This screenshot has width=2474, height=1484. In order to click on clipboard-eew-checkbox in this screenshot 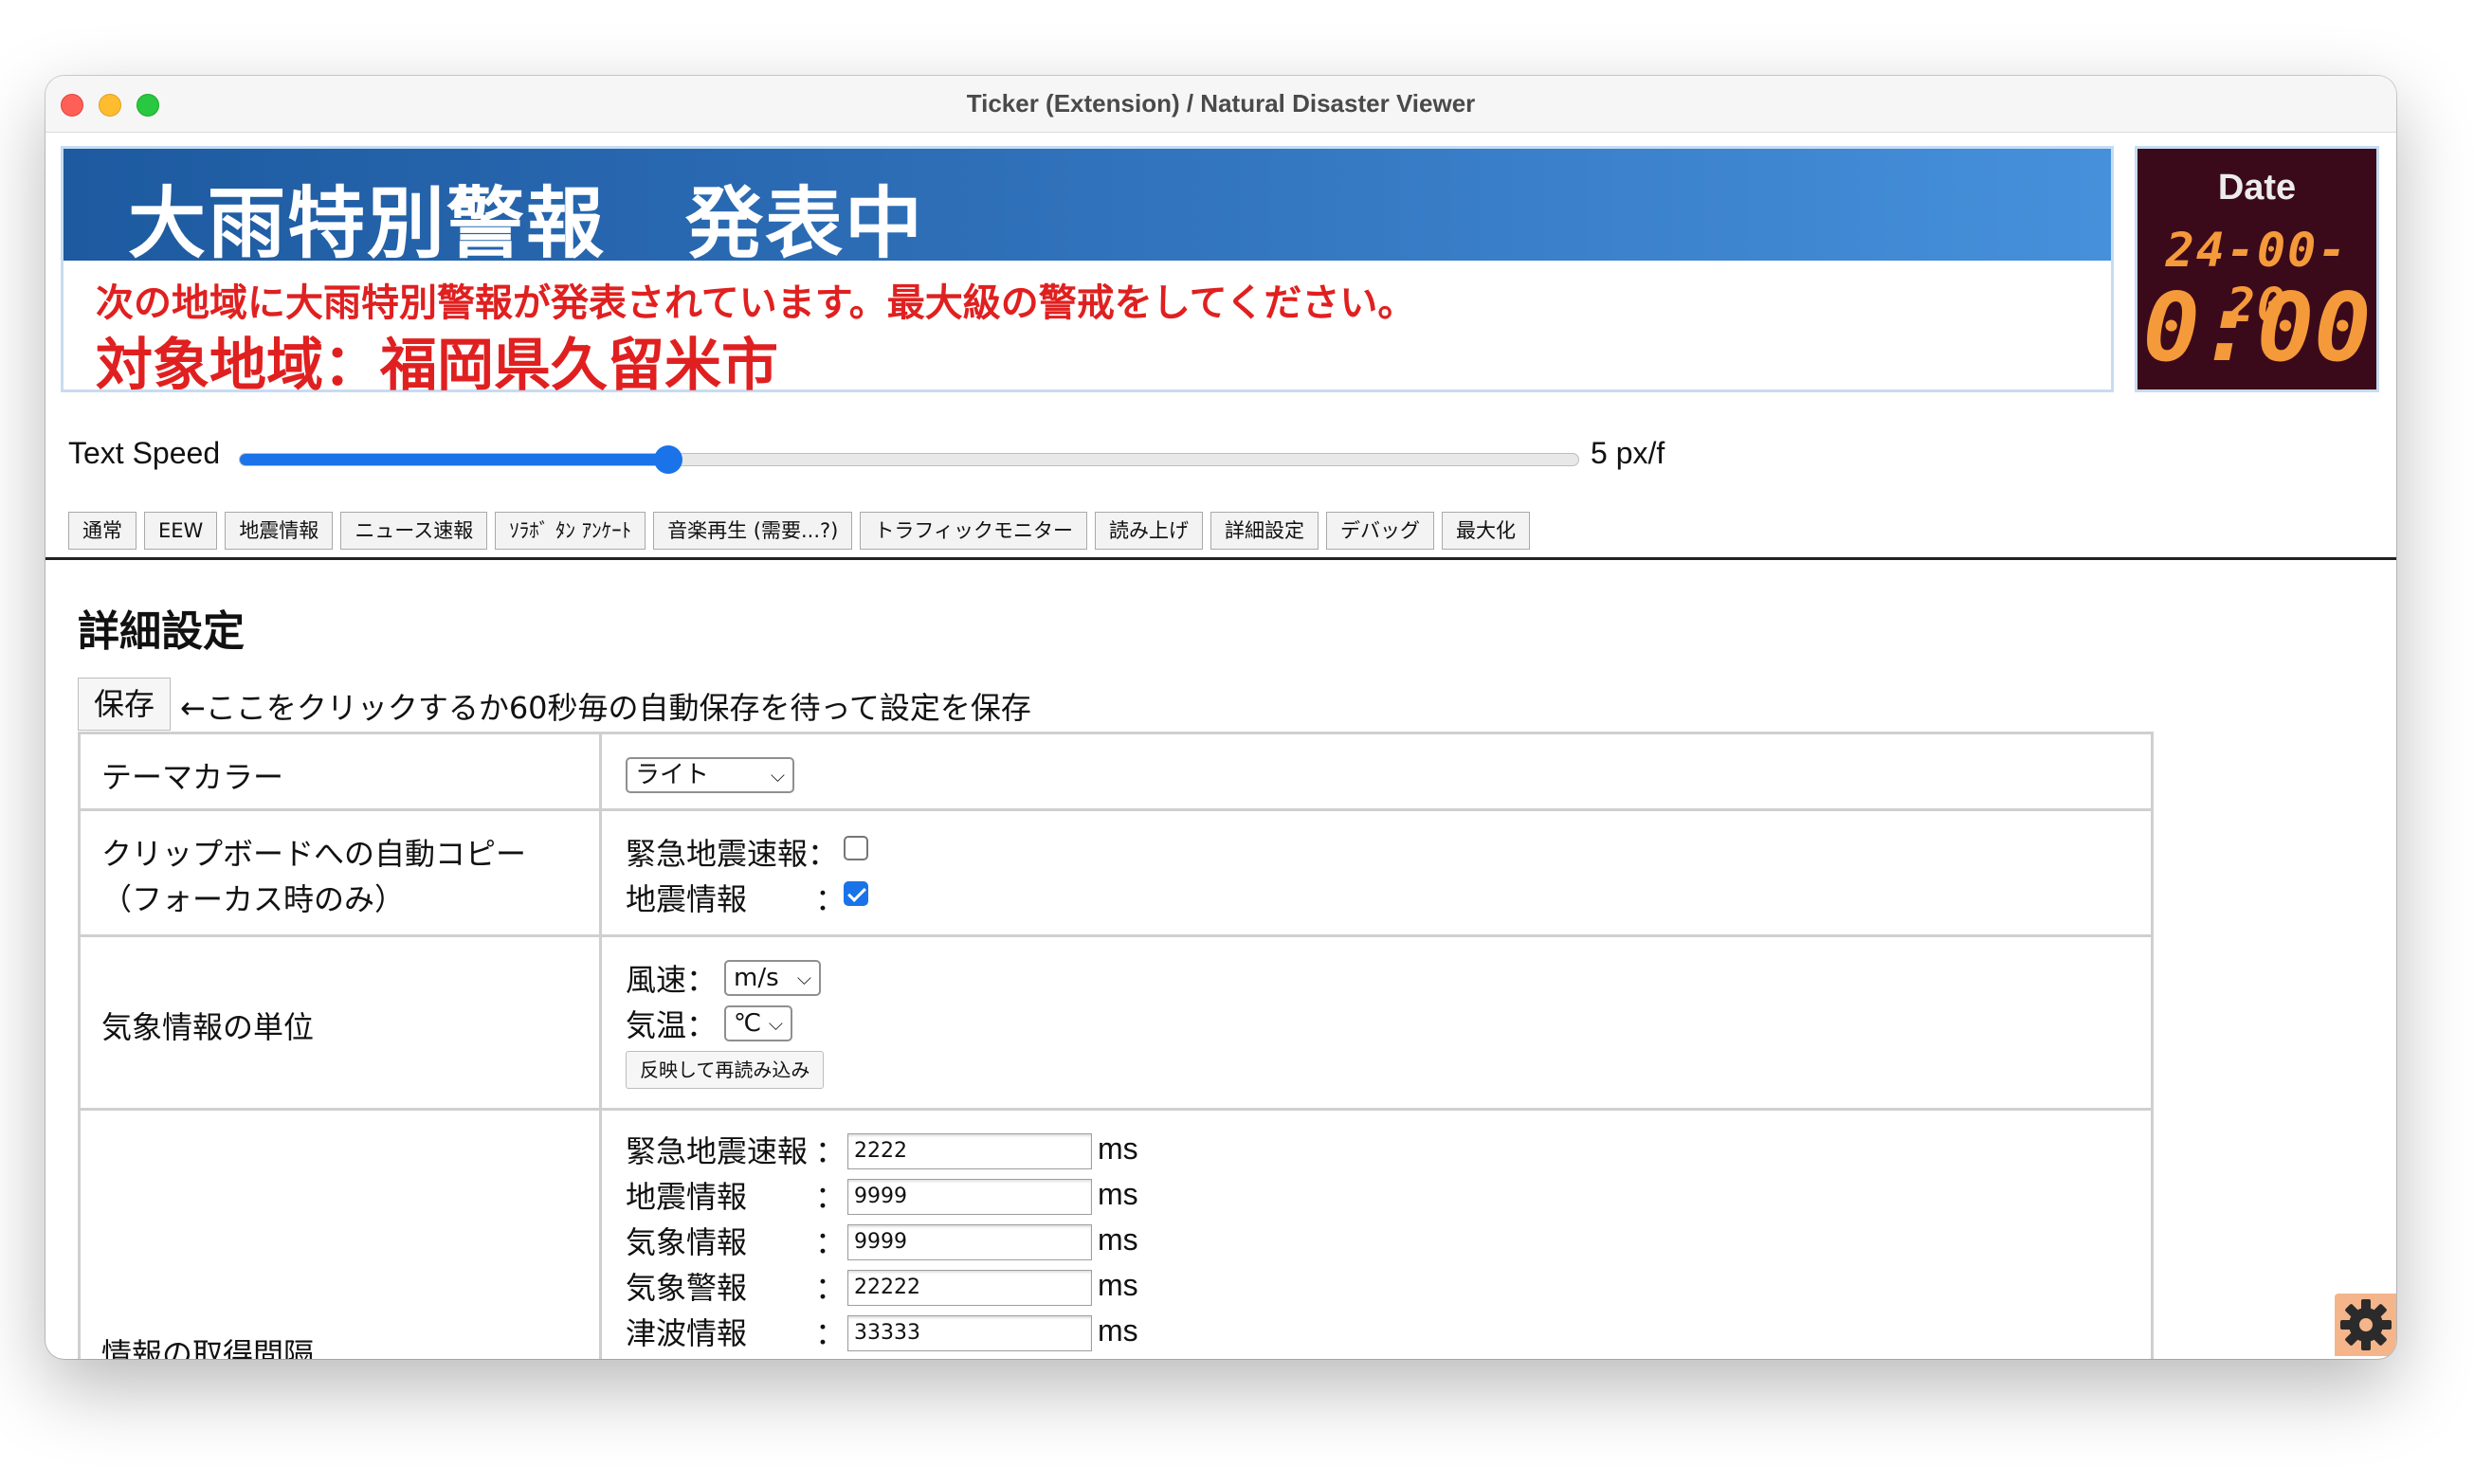, I will do `click(856, 848)`.